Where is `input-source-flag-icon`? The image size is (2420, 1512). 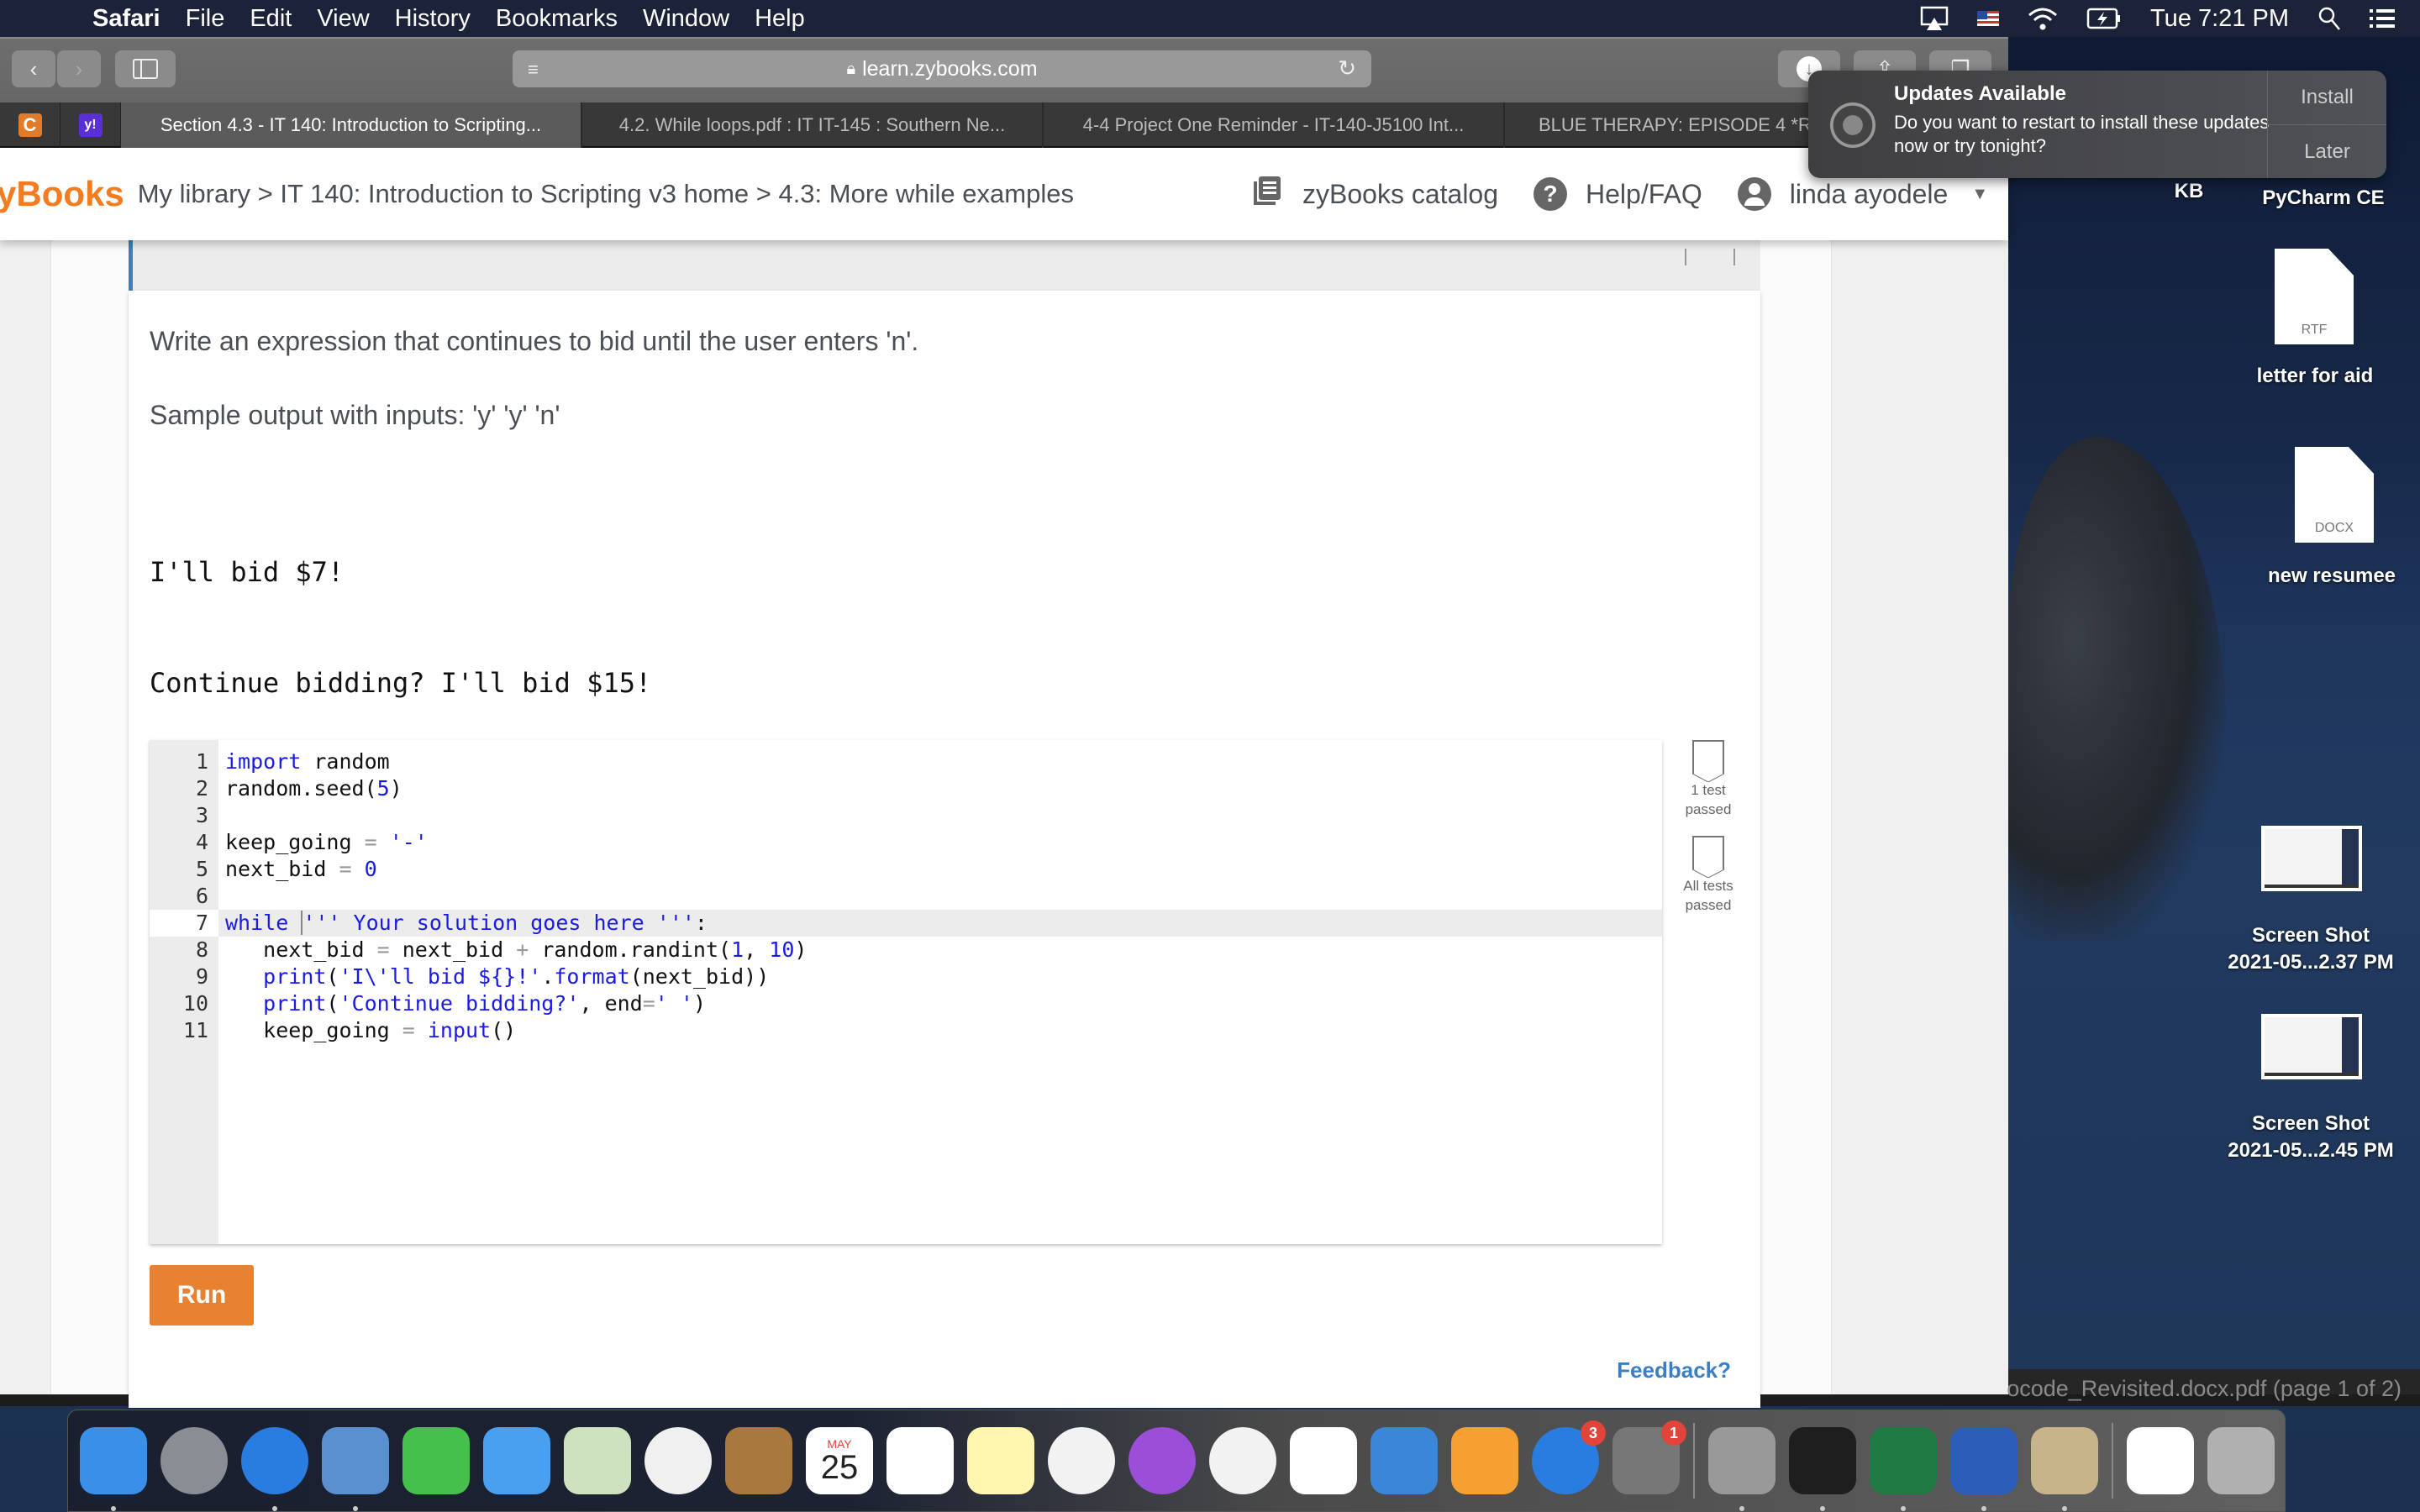 input-source-flag-icon is located at coordinates (1988, 18).